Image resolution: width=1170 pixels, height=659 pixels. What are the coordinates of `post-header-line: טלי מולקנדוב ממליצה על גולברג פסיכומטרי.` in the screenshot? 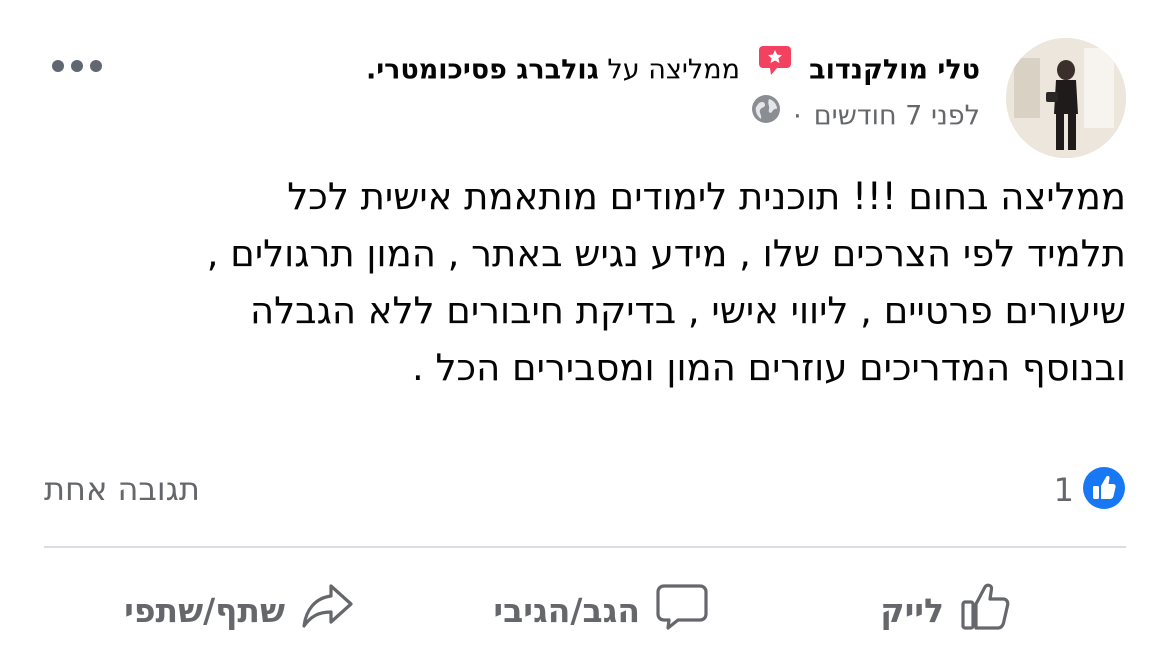 It's located at (673, 70).